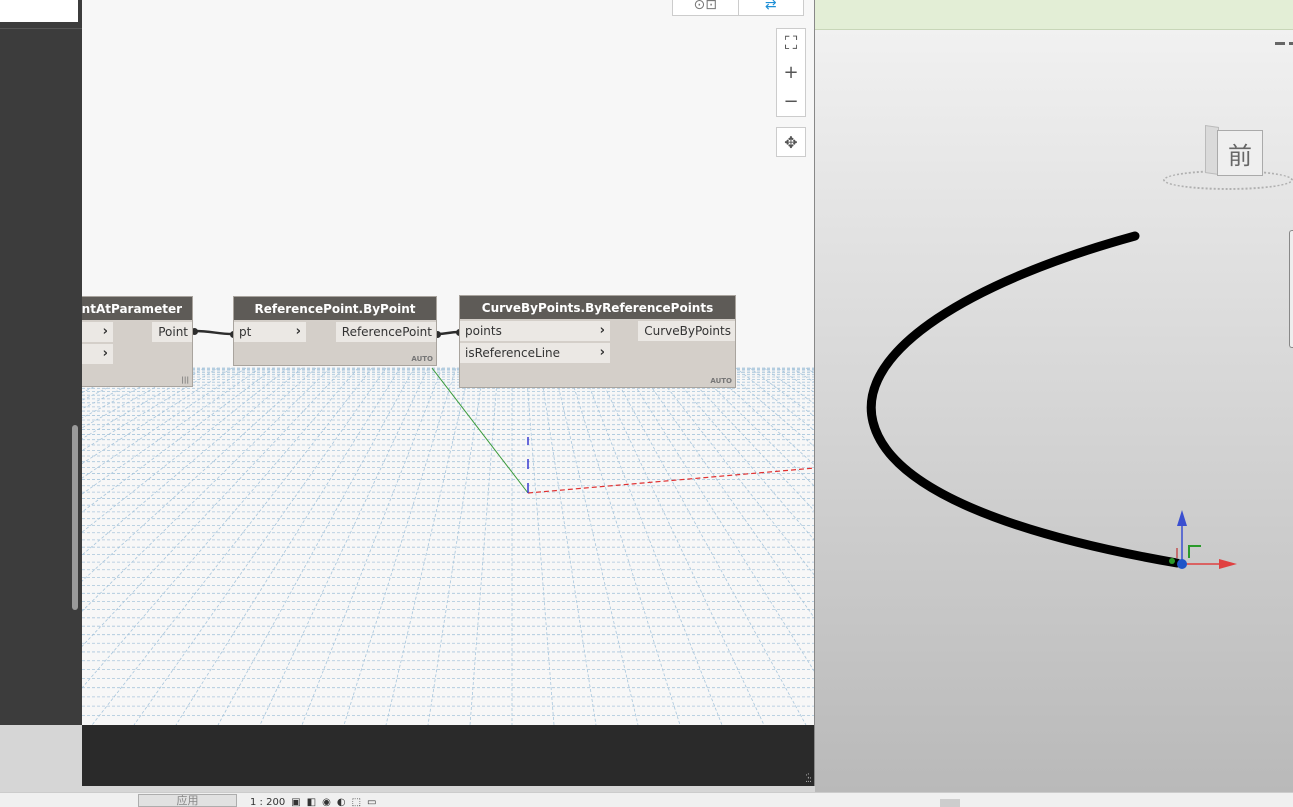  I want to click on sun-path-icon: ◉, so click(326, 802).